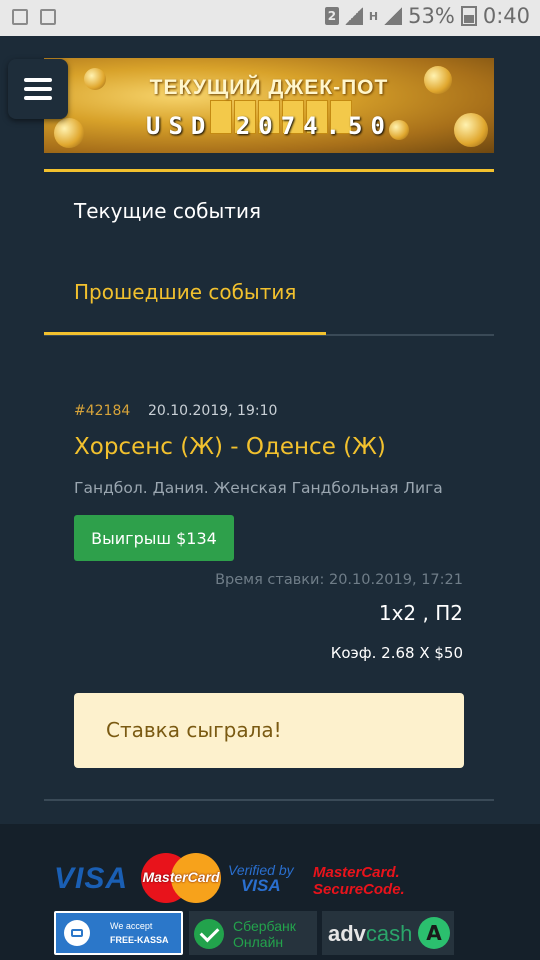  I want to click on securecode-line2: SecureCode., so click(359, 889).